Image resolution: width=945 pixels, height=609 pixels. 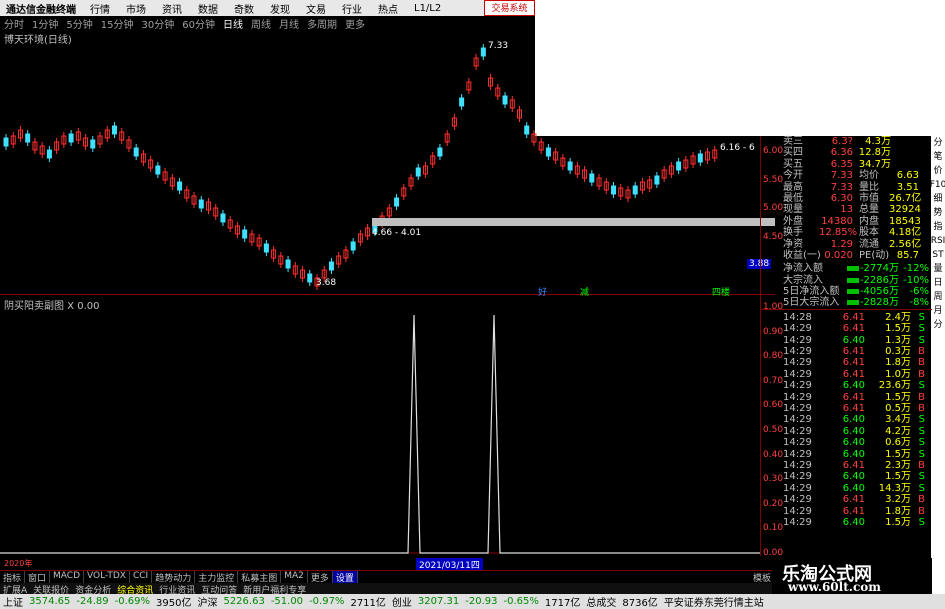 What do you see at coordinates (219, 589) in the screenshot?
I see `subtab-qa: 互动问答` at bounding box center [219, 589].